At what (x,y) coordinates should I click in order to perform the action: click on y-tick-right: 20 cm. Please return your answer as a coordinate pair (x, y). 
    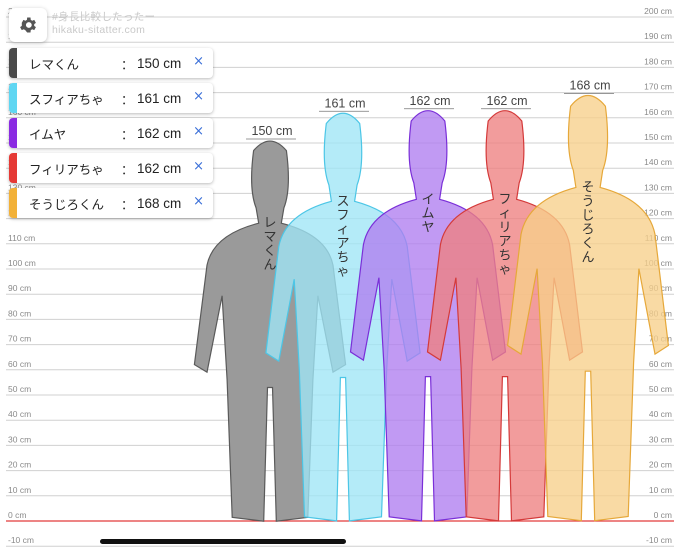
    Looking at the image, I should click on (660, 465).